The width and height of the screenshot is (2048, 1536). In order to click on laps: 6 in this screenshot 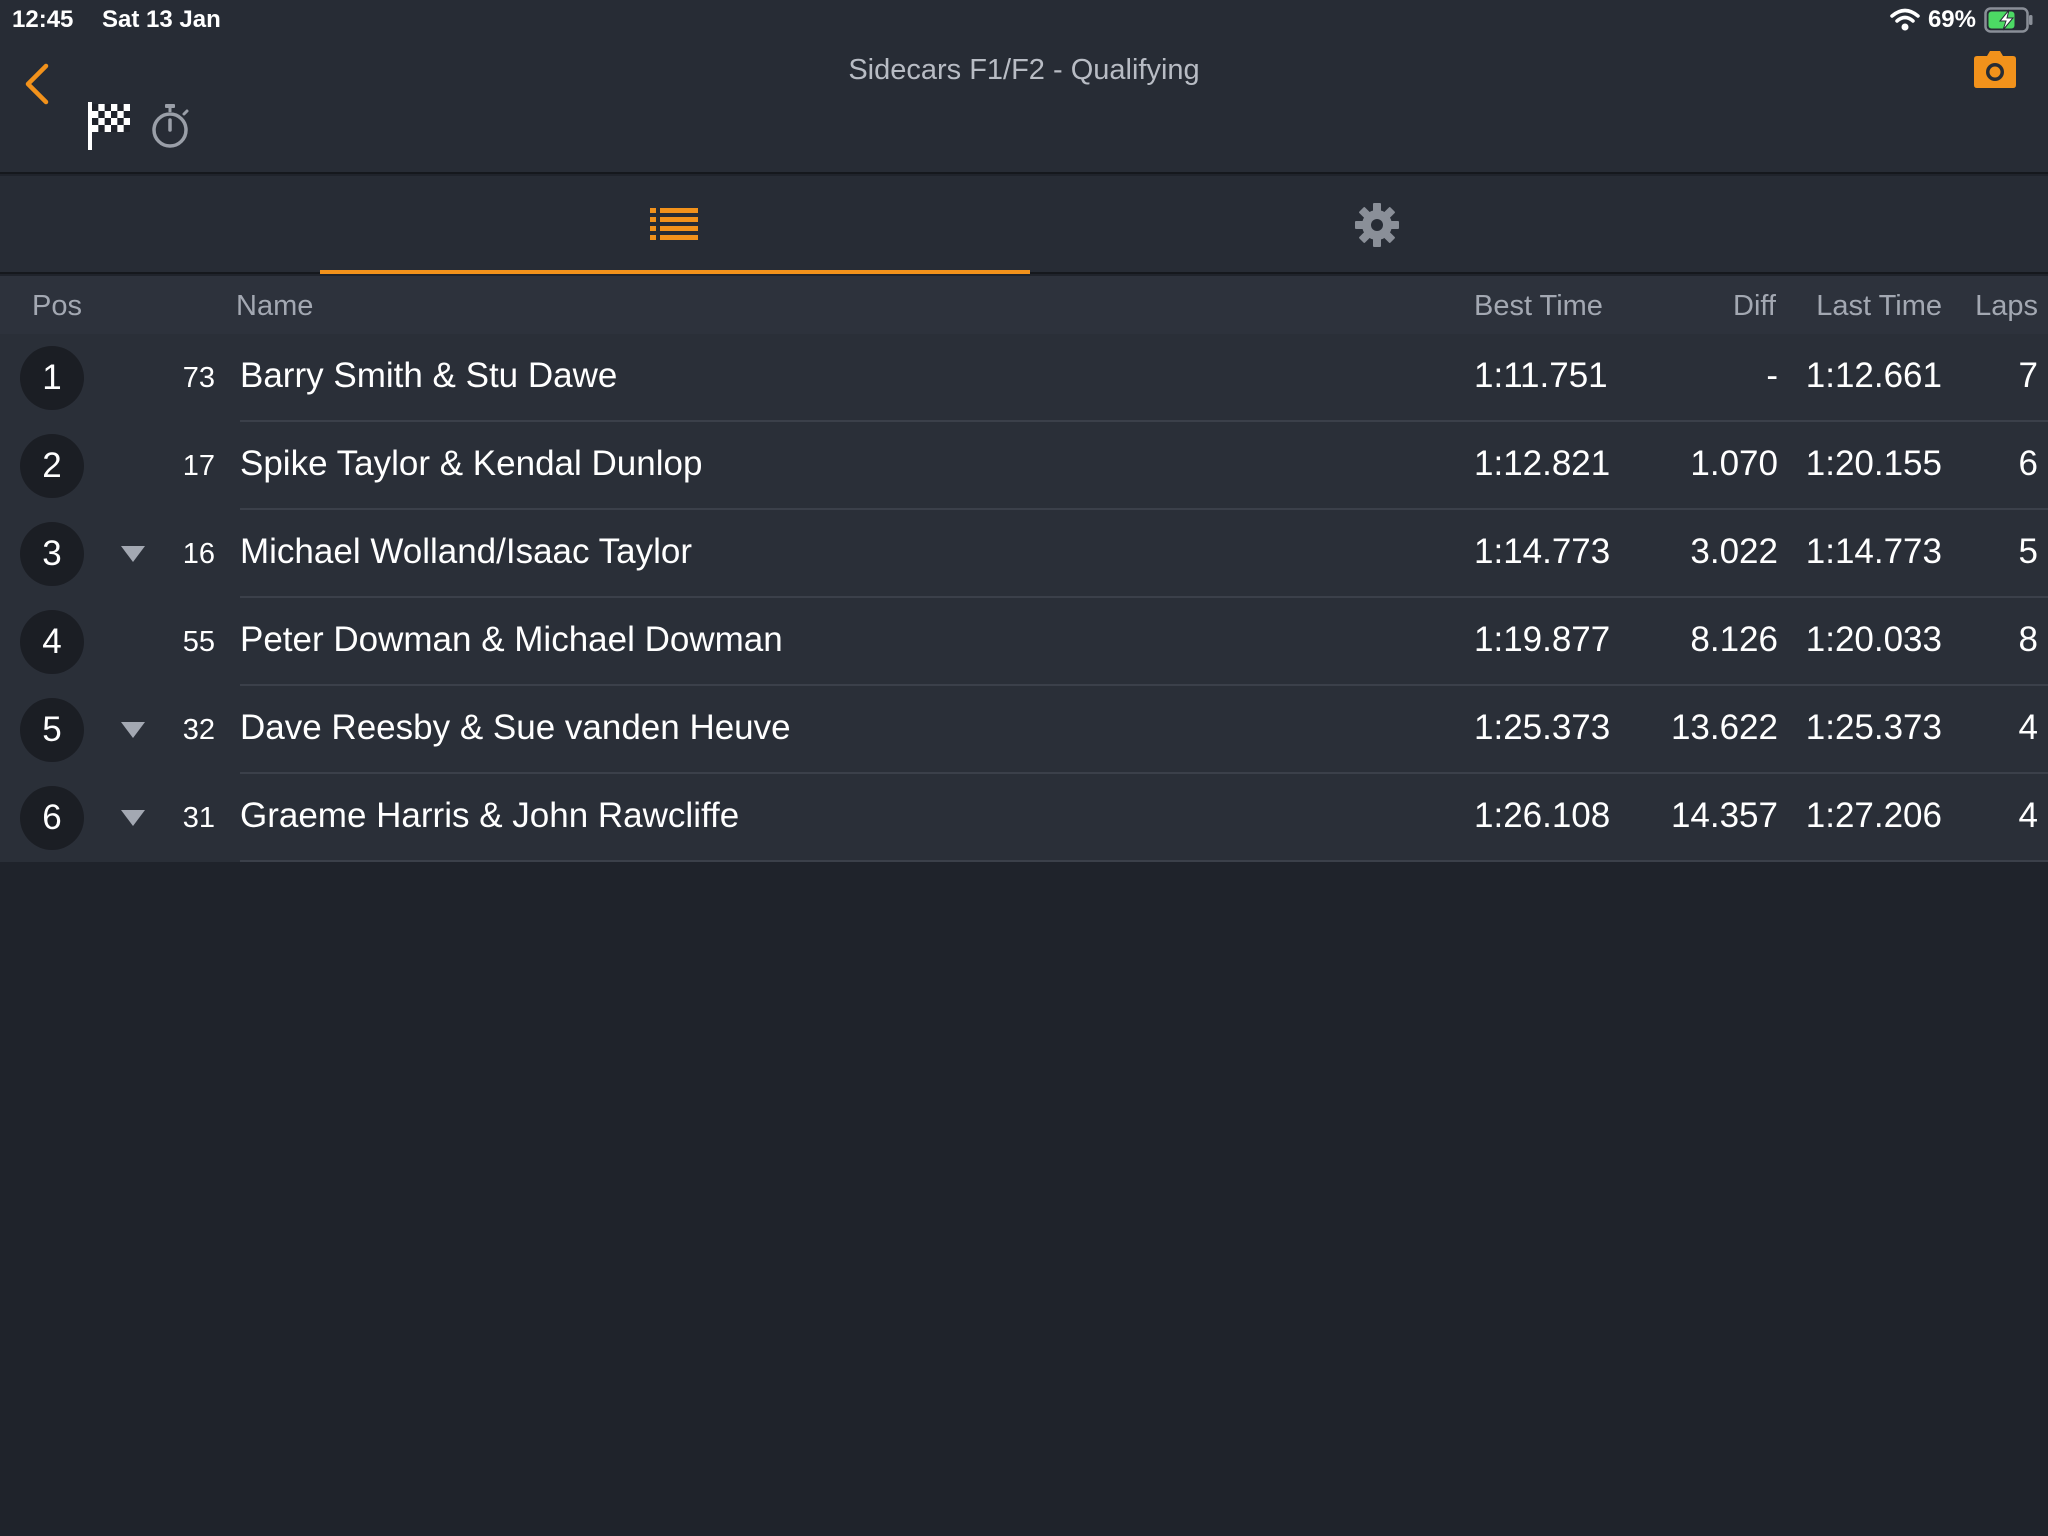, I will do `click(2028, 463)`.